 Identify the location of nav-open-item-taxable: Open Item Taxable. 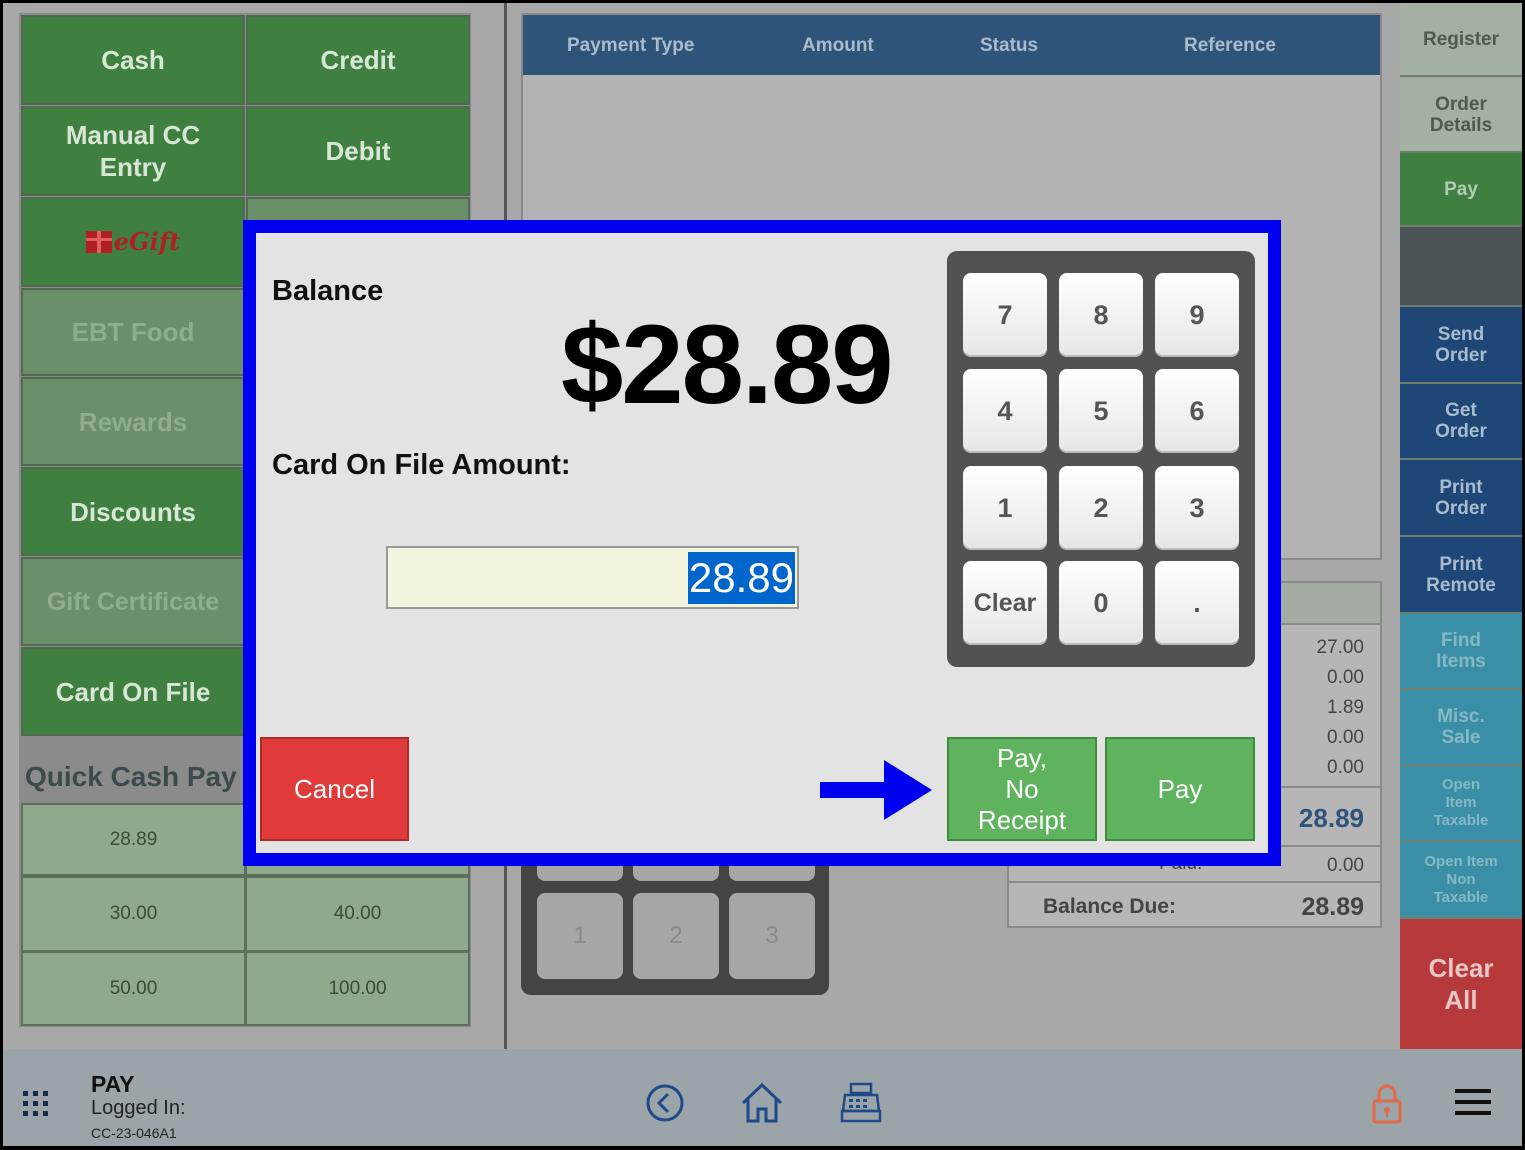
(1461, 804).